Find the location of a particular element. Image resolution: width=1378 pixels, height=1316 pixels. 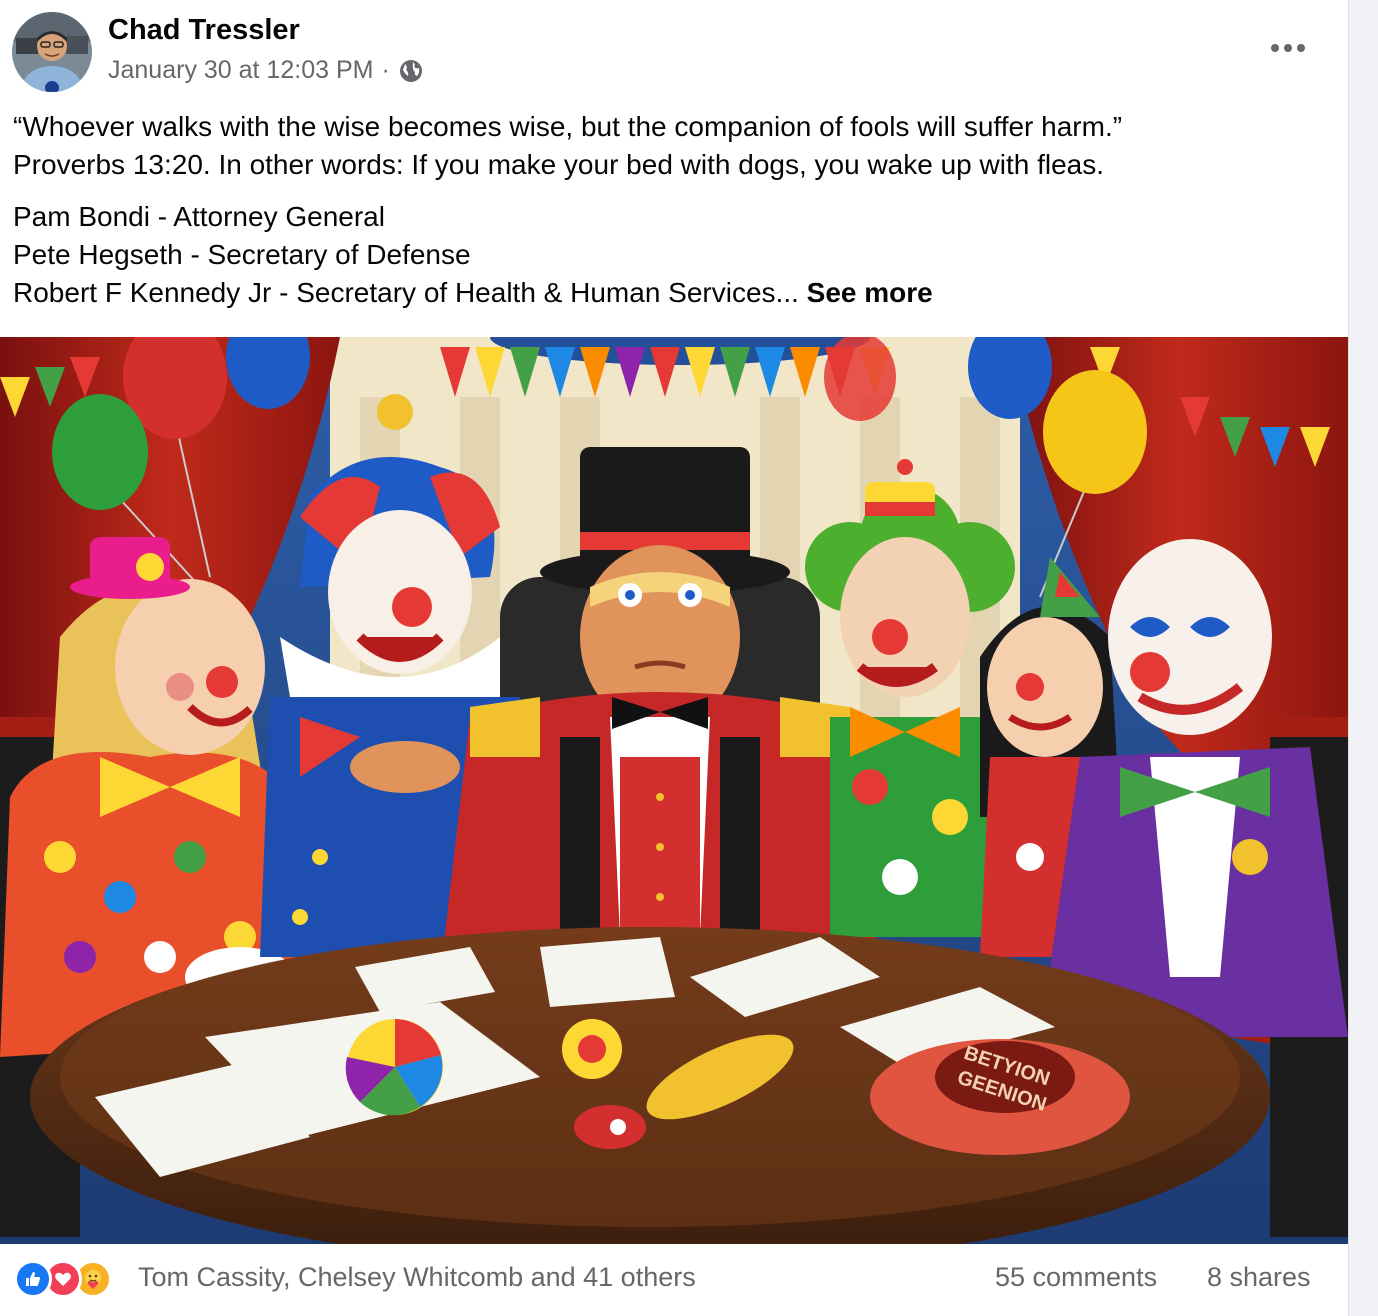

see-more-link: See more is located at coordinates (870, 292).